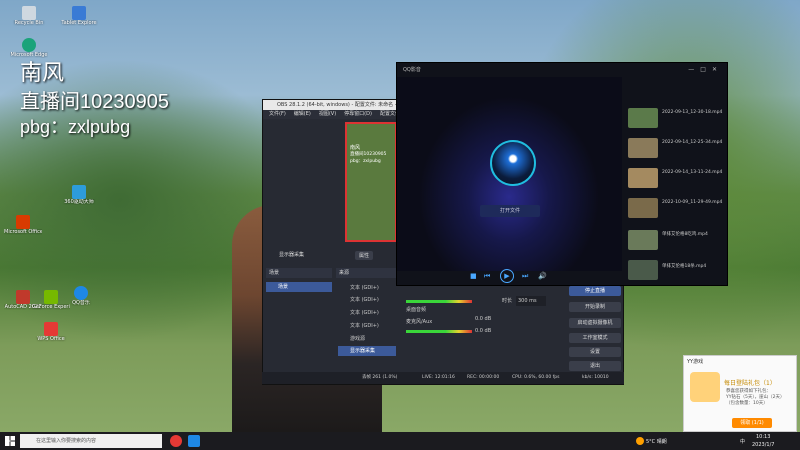 The width and height of the screenshot is (800, 450). What do you see at coordinates (531, 301) in the screenshot?
I see `transition-duration-input: 300 ms` at bounding box center [531, 301].